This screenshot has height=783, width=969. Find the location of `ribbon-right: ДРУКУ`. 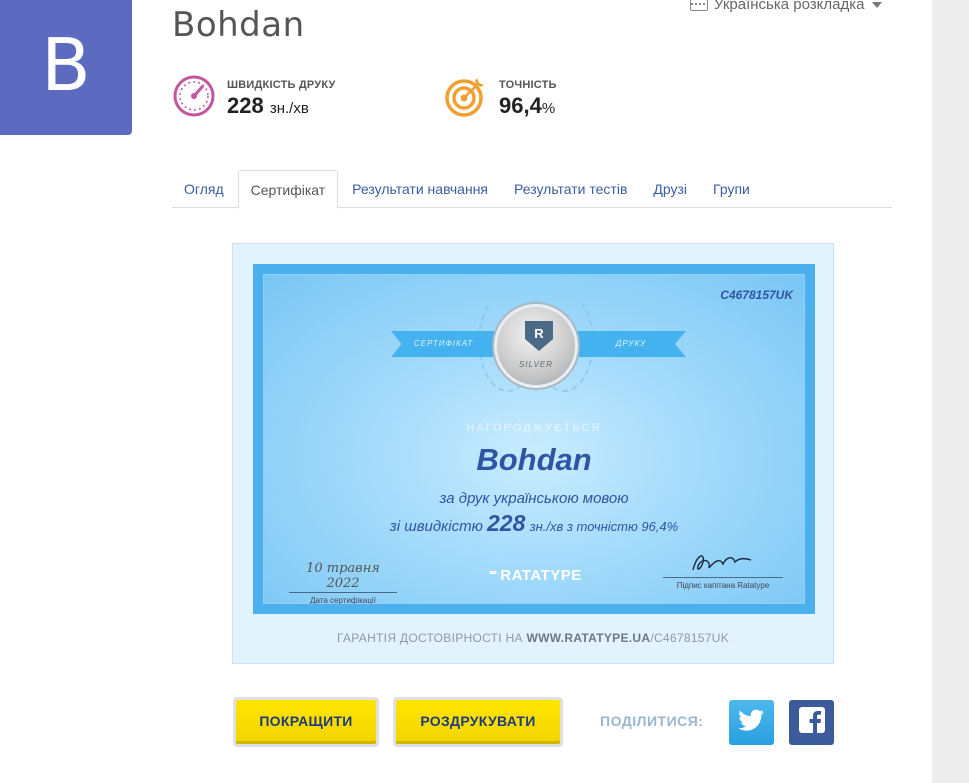

ribbon-right: ДРУКУ is located at coordinates (631, 344).